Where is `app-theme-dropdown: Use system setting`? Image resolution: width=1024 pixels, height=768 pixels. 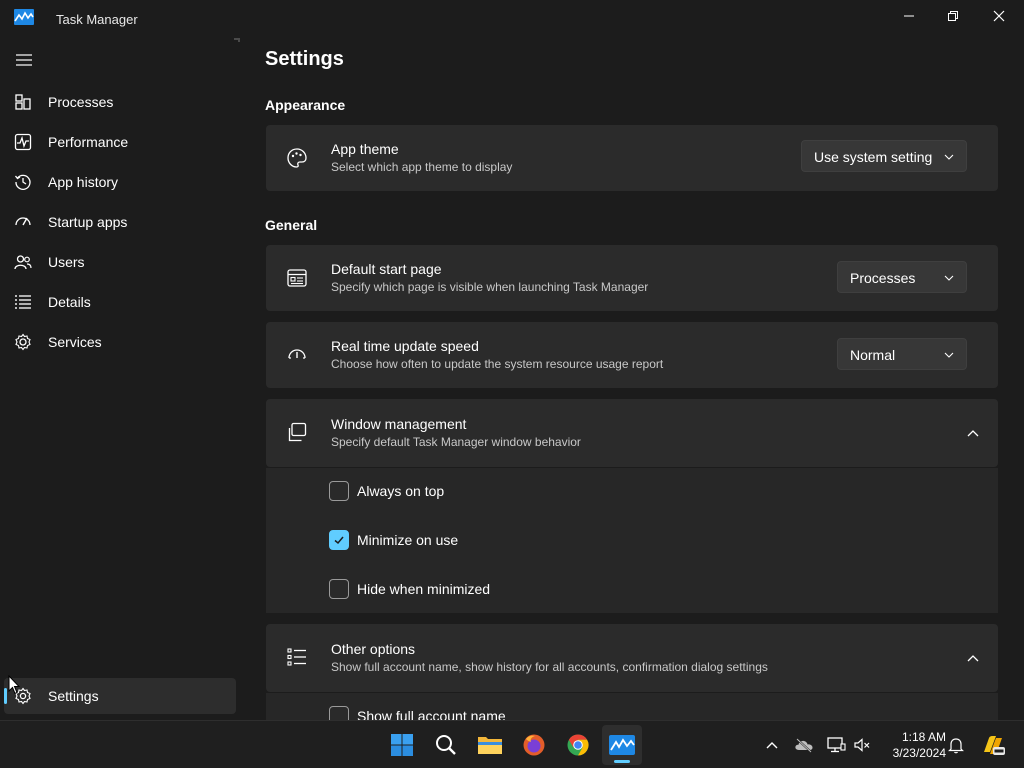 app-theme-dropdown: Use system setting is located at coordinates (884, 156).